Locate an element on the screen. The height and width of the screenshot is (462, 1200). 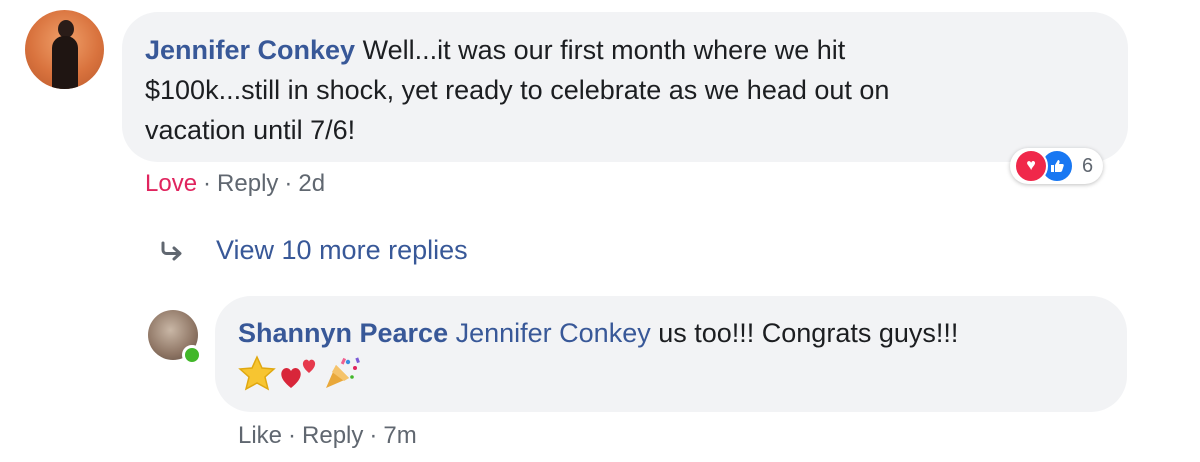
reactions-count: 6 is located at coordinates (1088, 165).